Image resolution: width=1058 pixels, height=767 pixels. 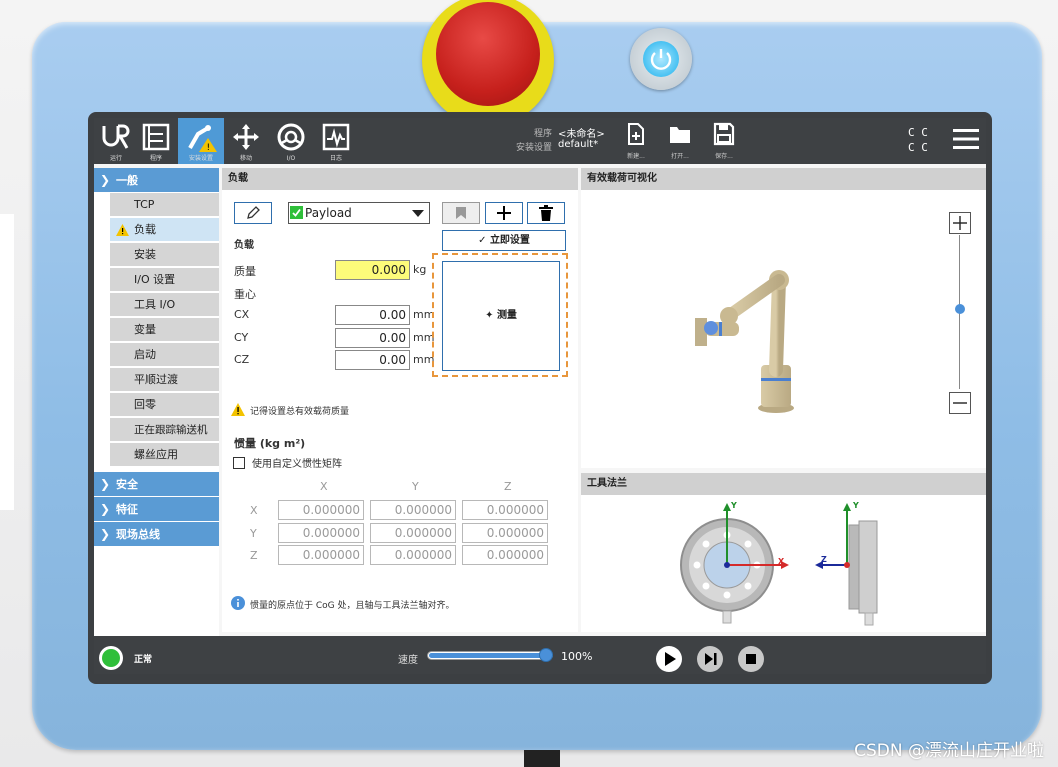 What do you see at coordinates (238, 603) in the screenshot?
I see `info-icon` at bounding box center [238, 603].